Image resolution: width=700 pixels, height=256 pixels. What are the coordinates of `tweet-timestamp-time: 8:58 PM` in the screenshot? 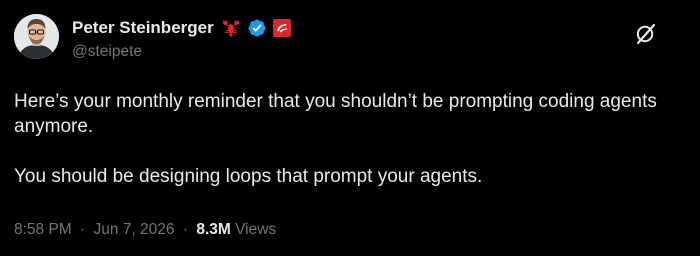 It's located at (43, 229).